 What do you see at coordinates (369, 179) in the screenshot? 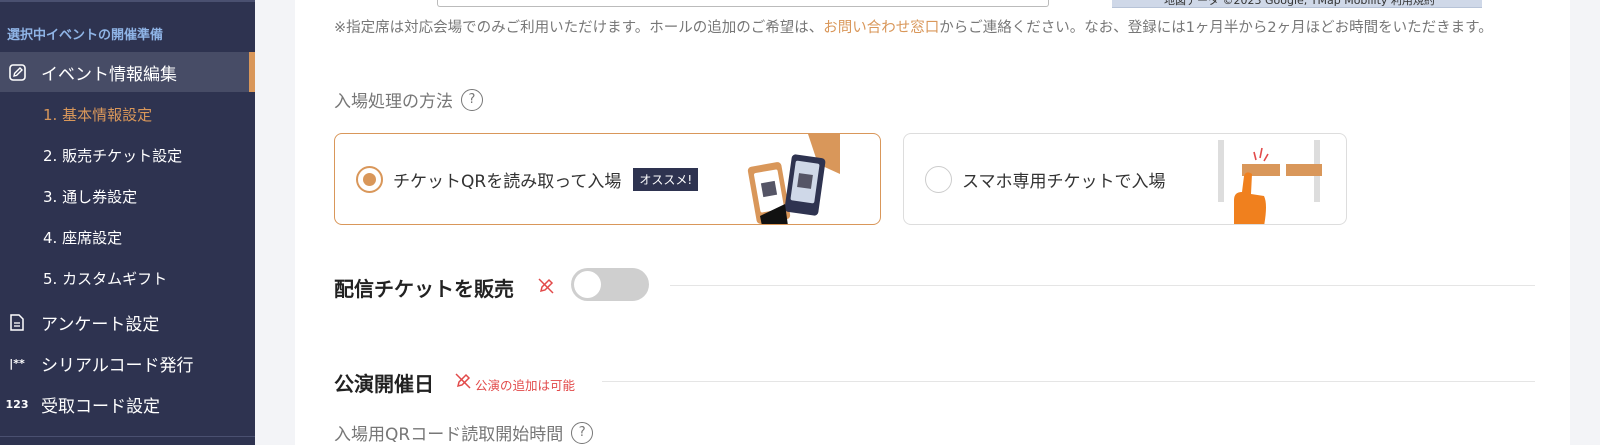
I see `radio-selected` at bounding box center [369, 179].